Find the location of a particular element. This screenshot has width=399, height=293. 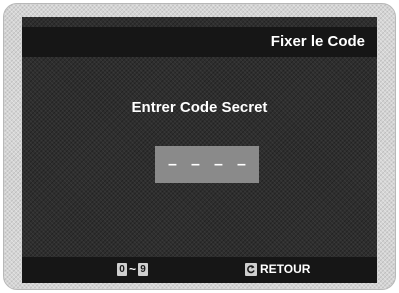

return-icon is located at coordinates (251, 269).